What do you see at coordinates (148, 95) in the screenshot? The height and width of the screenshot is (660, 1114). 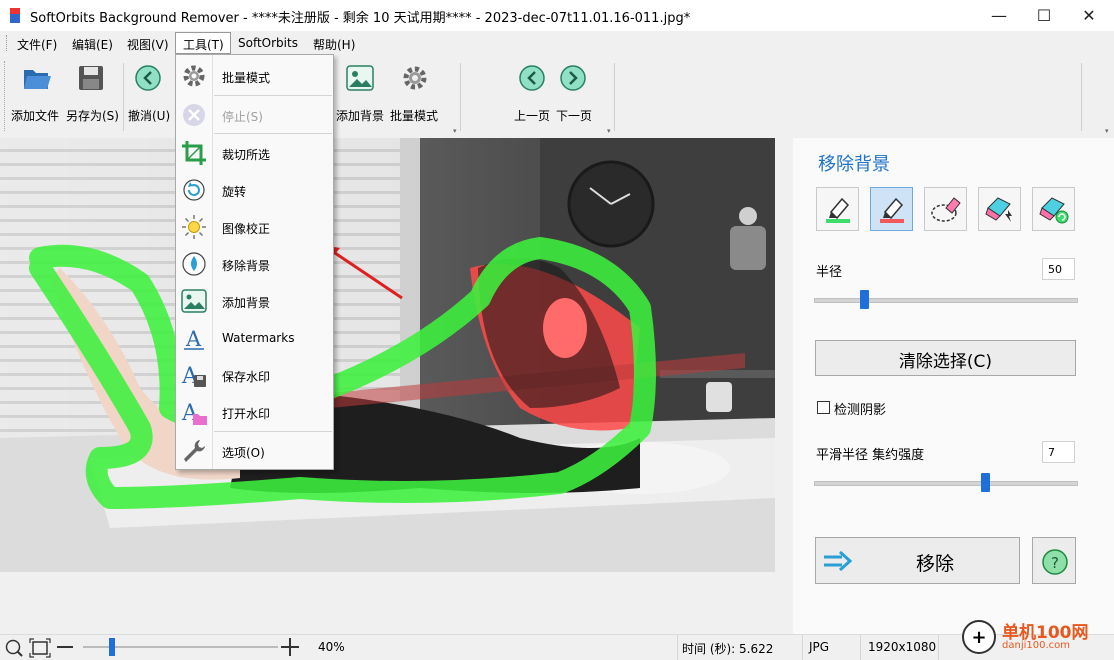 I see `undo-button: 撤消(U)` at bounding box center [148, 95].